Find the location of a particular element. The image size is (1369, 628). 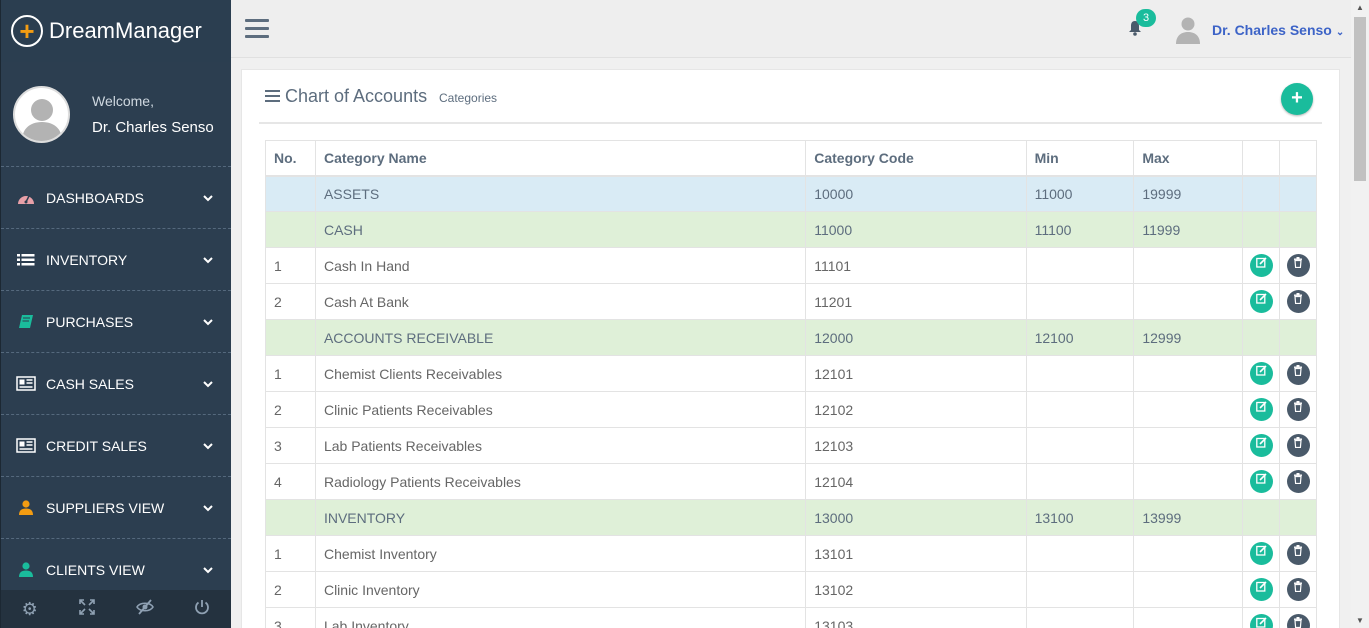

table-row: 2 Clinic Inventory 13102 is located at coordinates (791, 589).